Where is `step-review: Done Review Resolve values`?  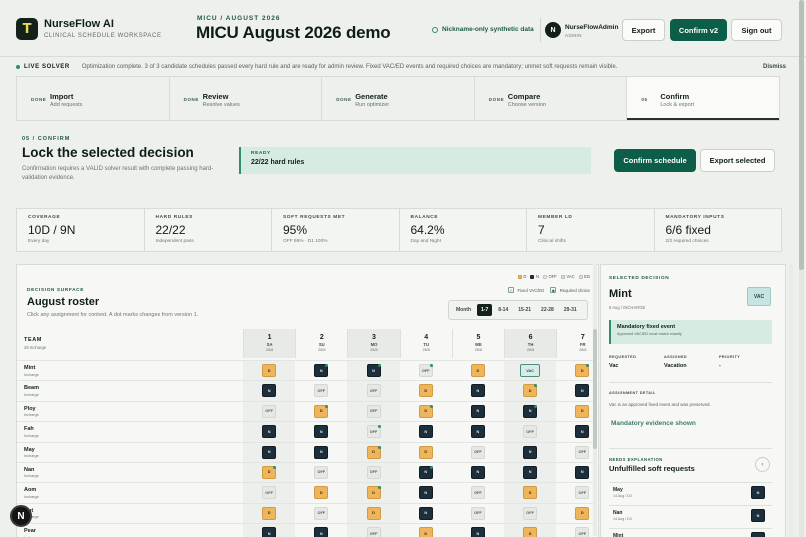
step-review: Done Review Resolve values is located at coordinates (246, 98).